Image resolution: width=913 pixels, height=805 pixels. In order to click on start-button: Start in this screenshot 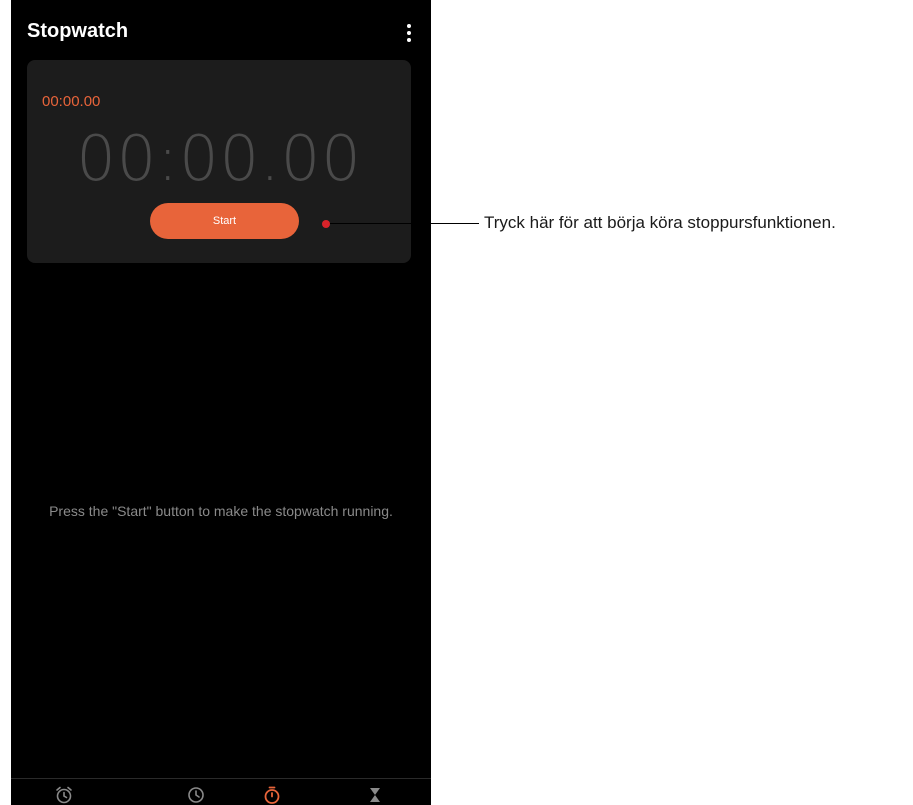, I will do `click(224, 221)`.